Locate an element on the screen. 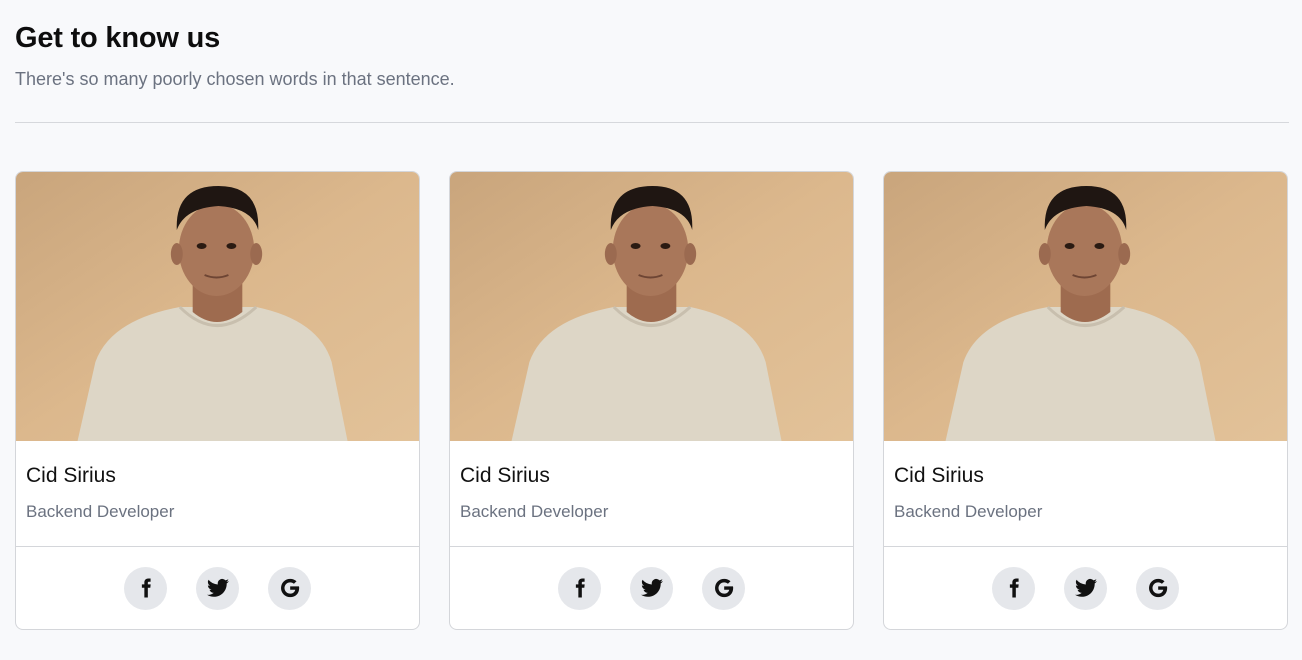  divider is located at coordinates (652, 122).